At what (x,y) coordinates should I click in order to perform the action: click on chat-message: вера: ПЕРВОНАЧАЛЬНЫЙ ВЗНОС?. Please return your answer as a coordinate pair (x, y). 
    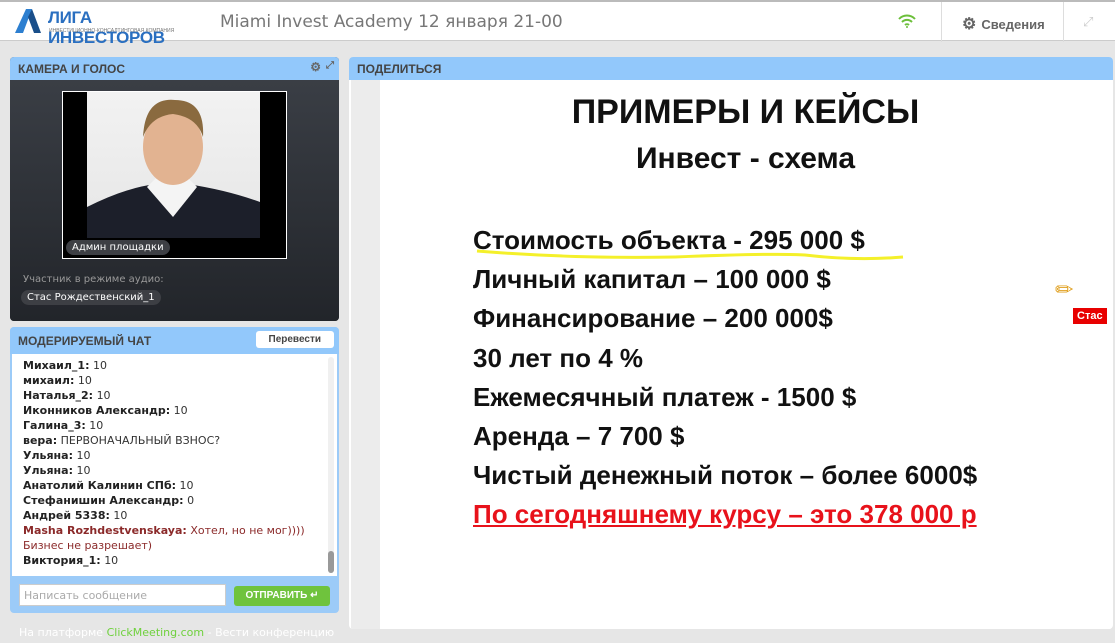
    Looking at the image, I should click on (174, 440).